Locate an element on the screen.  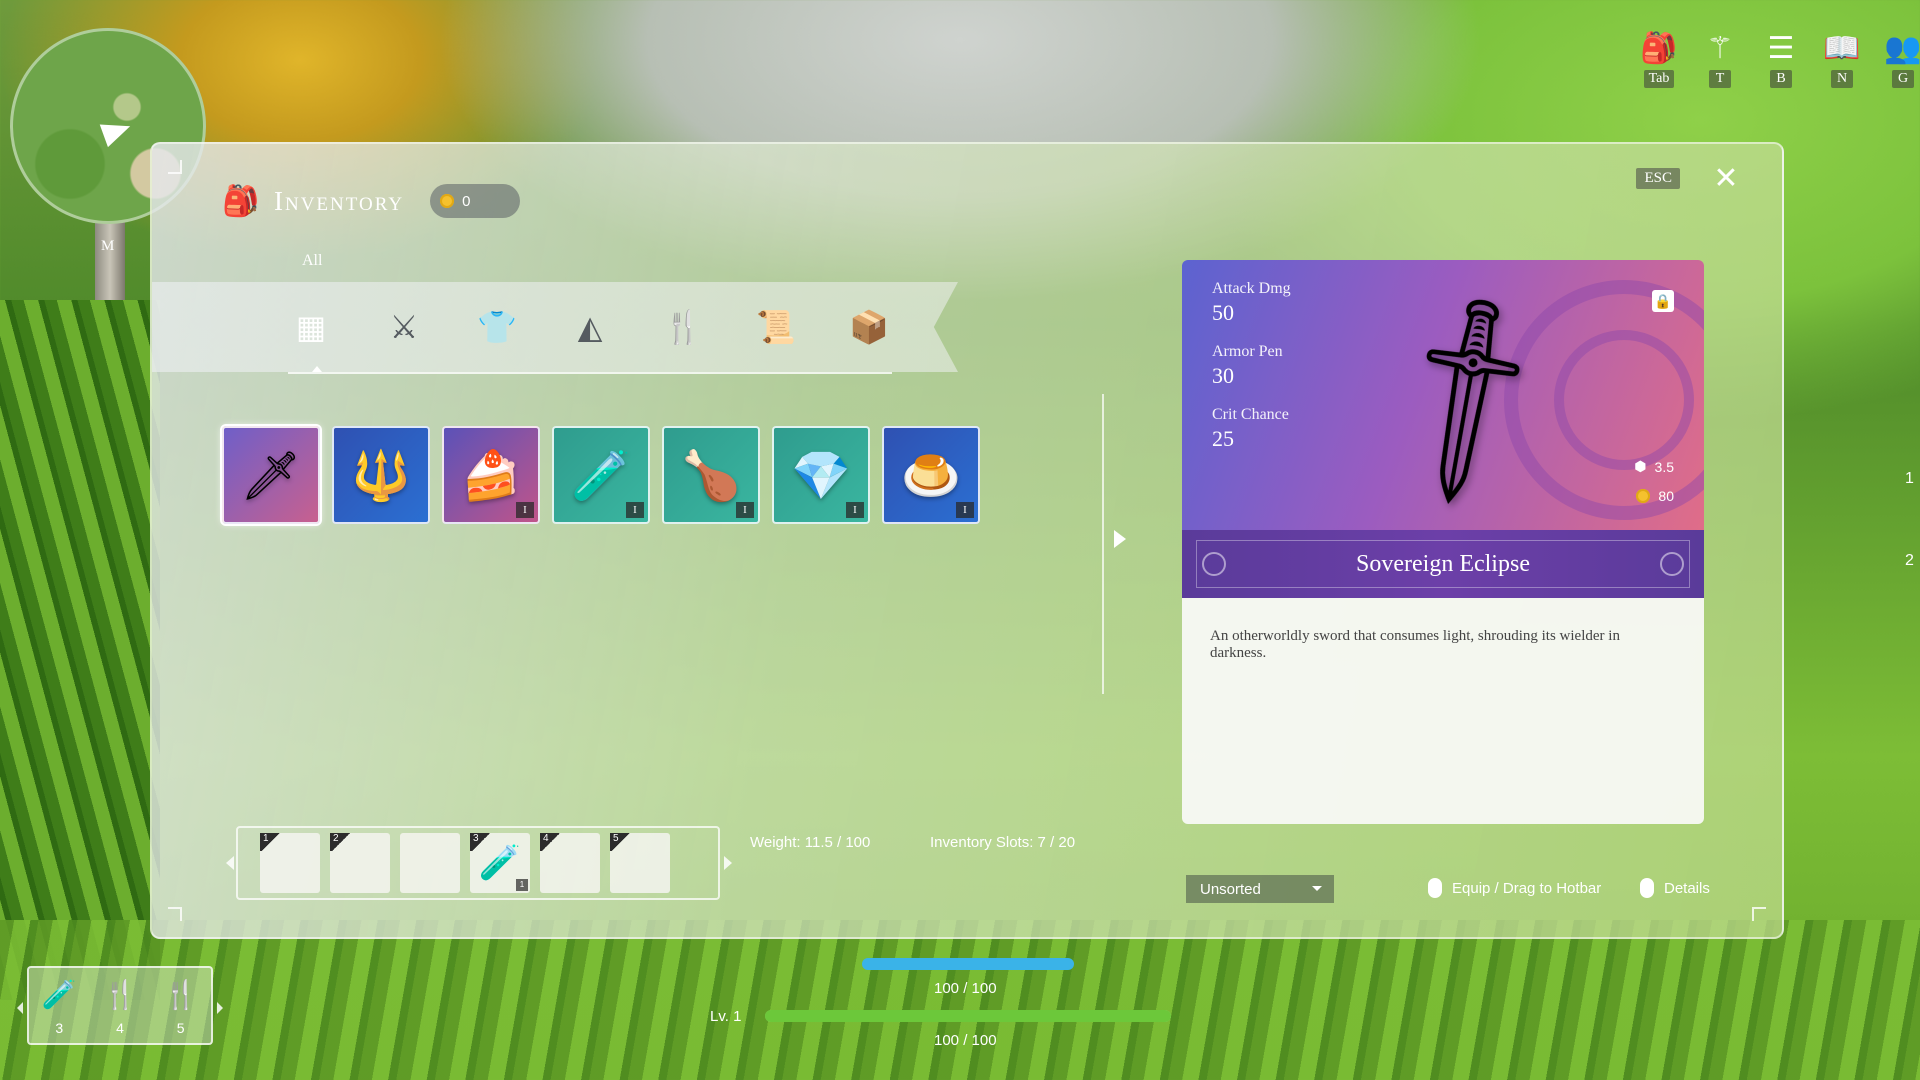
quickbar-next-icon is located at coordinates (220, 1008).